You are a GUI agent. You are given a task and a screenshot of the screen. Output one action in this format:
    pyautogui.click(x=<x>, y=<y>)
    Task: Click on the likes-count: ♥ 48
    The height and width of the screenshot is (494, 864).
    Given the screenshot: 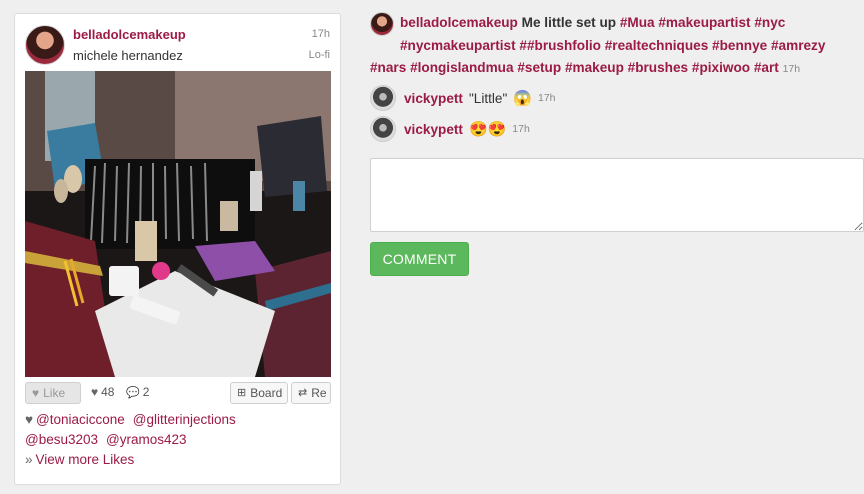 What is the action you would take?
    pyautogui.click(x=102, y=392)
    